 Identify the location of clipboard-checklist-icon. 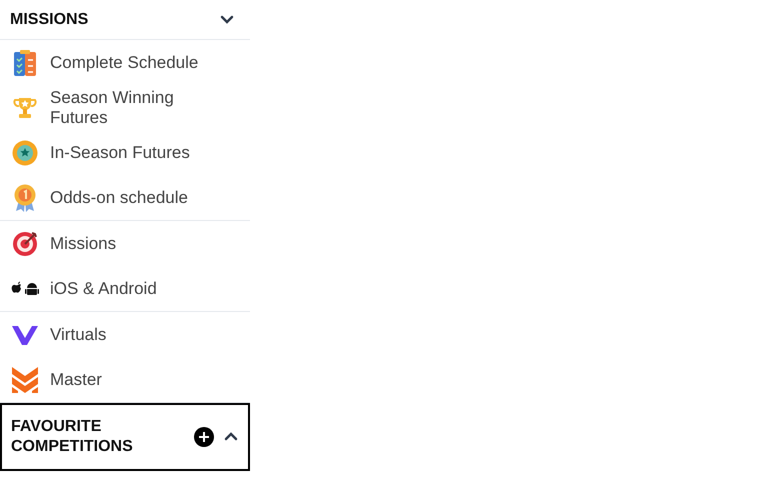
(25, 63).